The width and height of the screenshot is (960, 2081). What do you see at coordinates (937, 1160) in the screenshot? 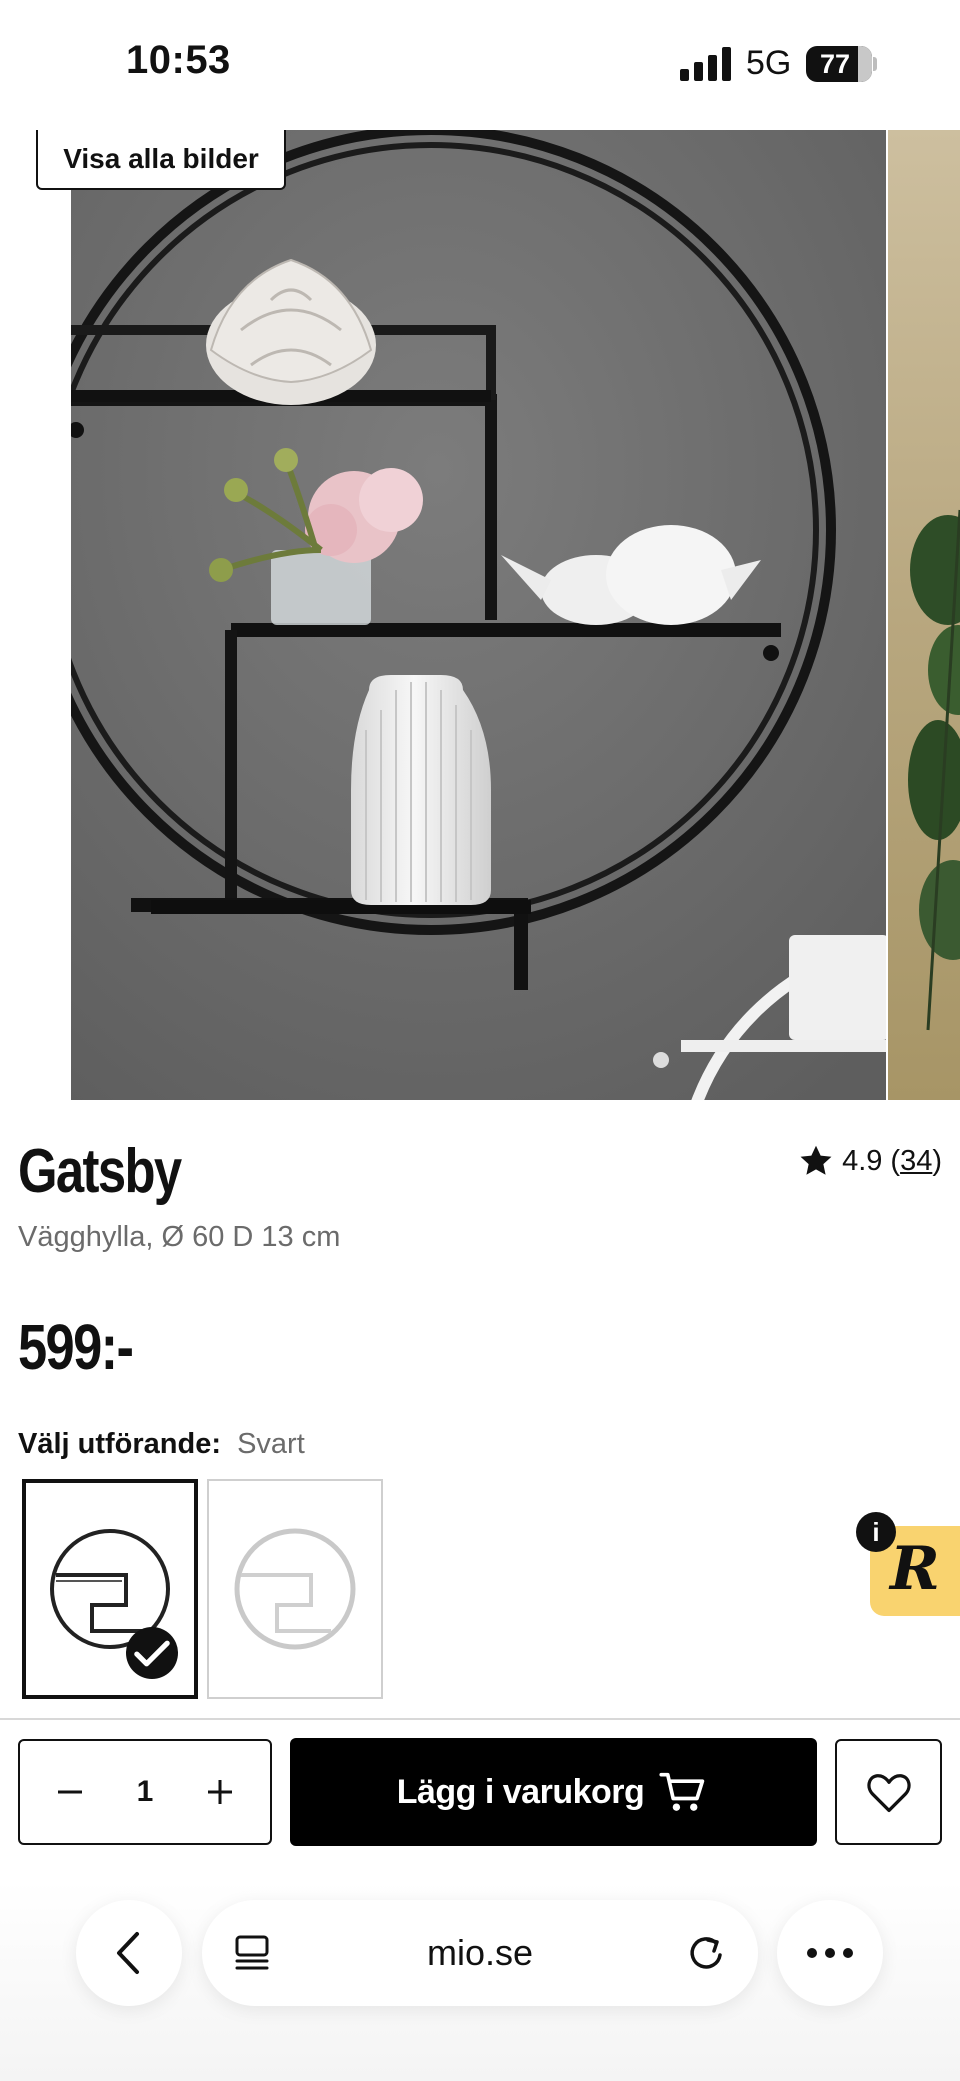
I see `rating-close-paren: )` at bounding box center [937, 1160].